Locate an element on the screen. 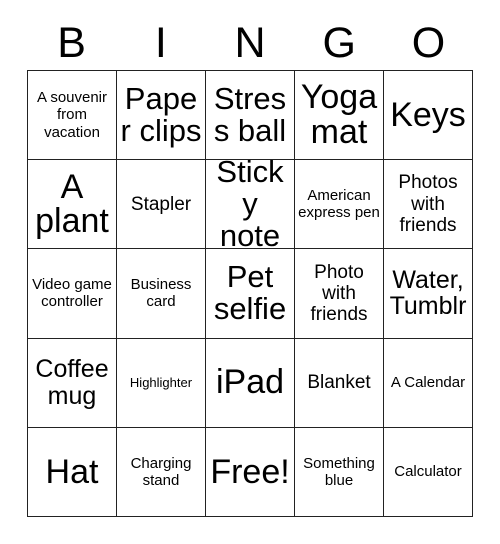  bingo-cell-label: iPad is located at coordinates (250, 382).